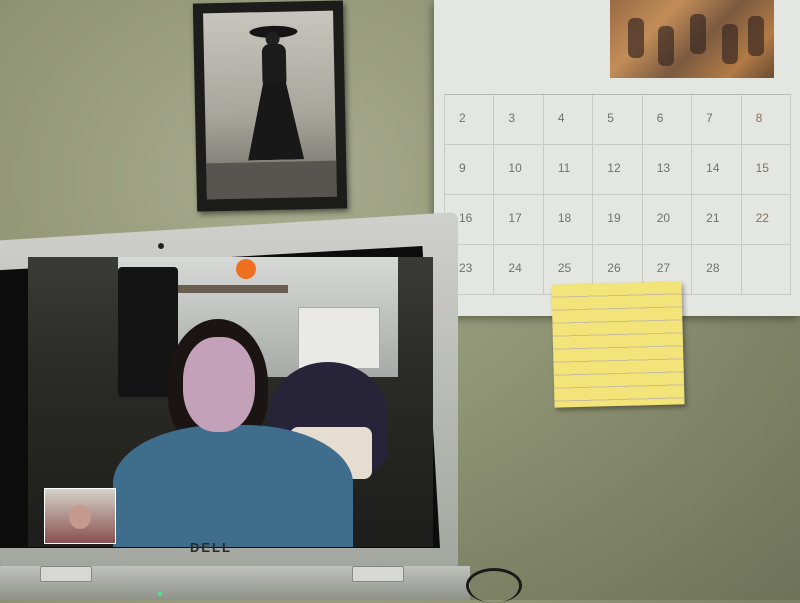  Describe the element at coordinates (610, 118) in the screenshot. I see `day-number: 5` at that location.